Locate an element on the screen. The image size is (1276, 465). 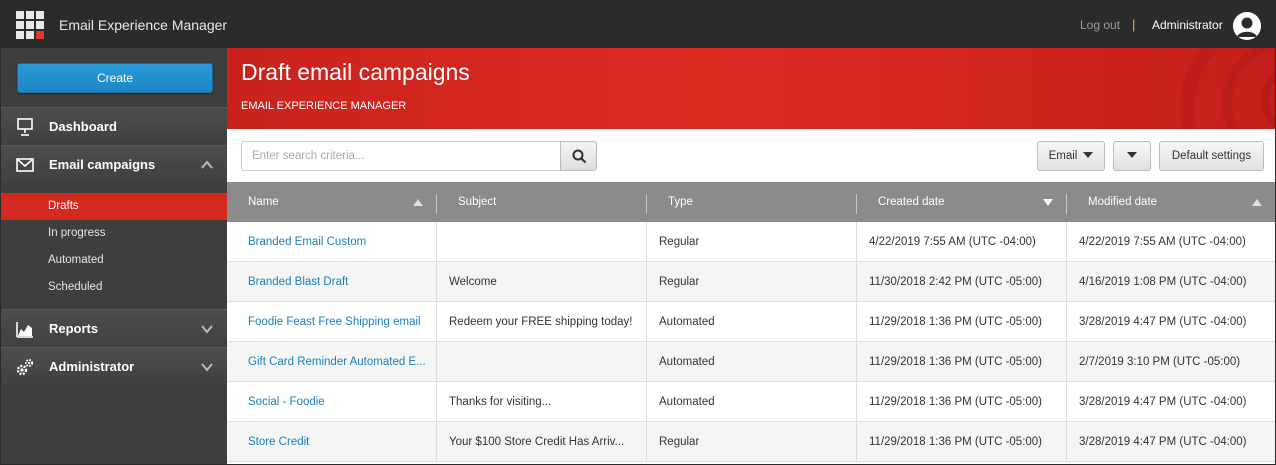
sidebar-item-email-campaigns: Email campaigns is located at coordinates (114, 164).